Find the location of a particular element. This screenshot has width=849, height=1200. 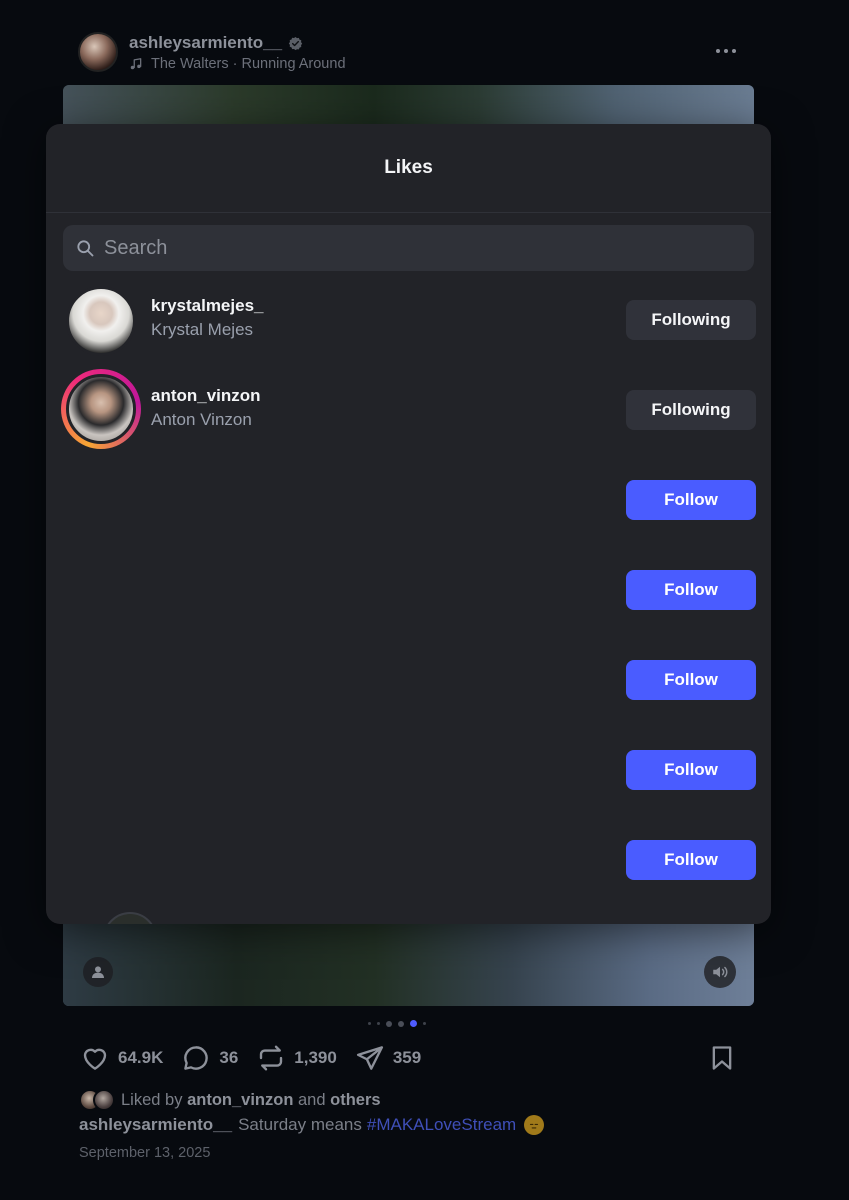

song-row: The Walters · Running Around is located at coordinates (237, 64).